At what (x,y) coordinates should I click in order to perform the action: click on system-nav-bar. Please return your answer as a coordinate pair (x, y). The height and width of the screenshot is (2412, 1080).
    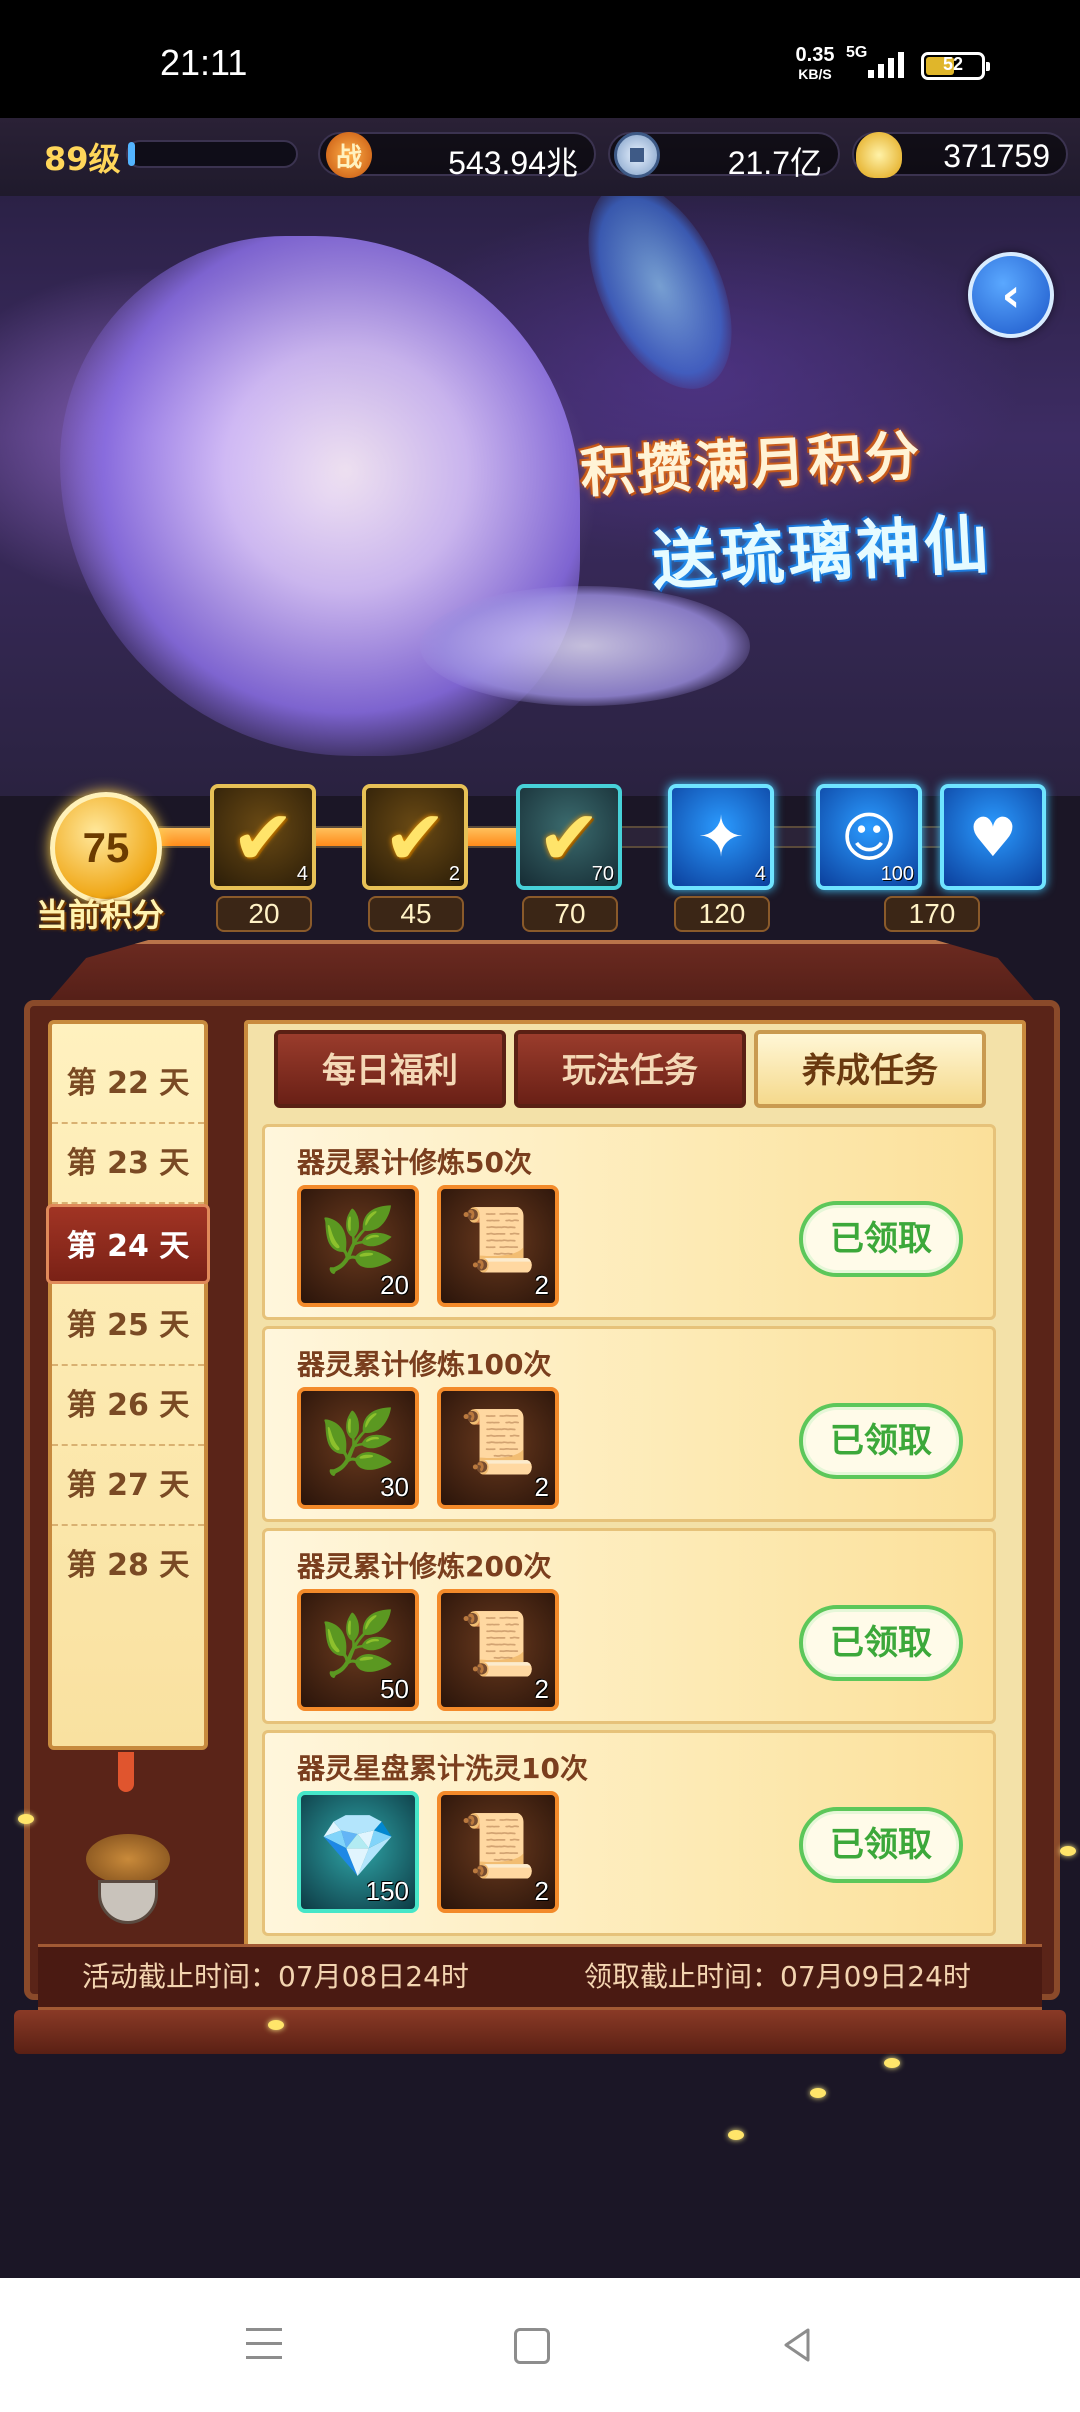
    Looking at the image, I should click on (540, 2345).